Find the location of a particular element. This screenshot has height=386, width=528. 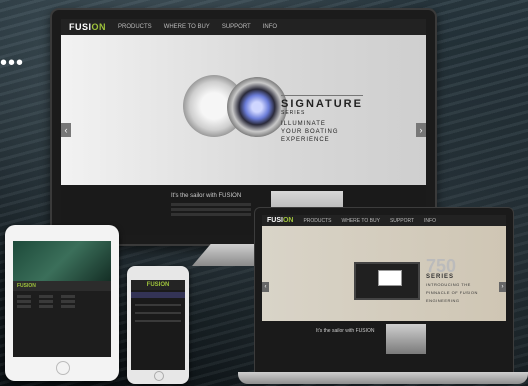

tablet-device: FUSION is located at coordinates (62, 303).